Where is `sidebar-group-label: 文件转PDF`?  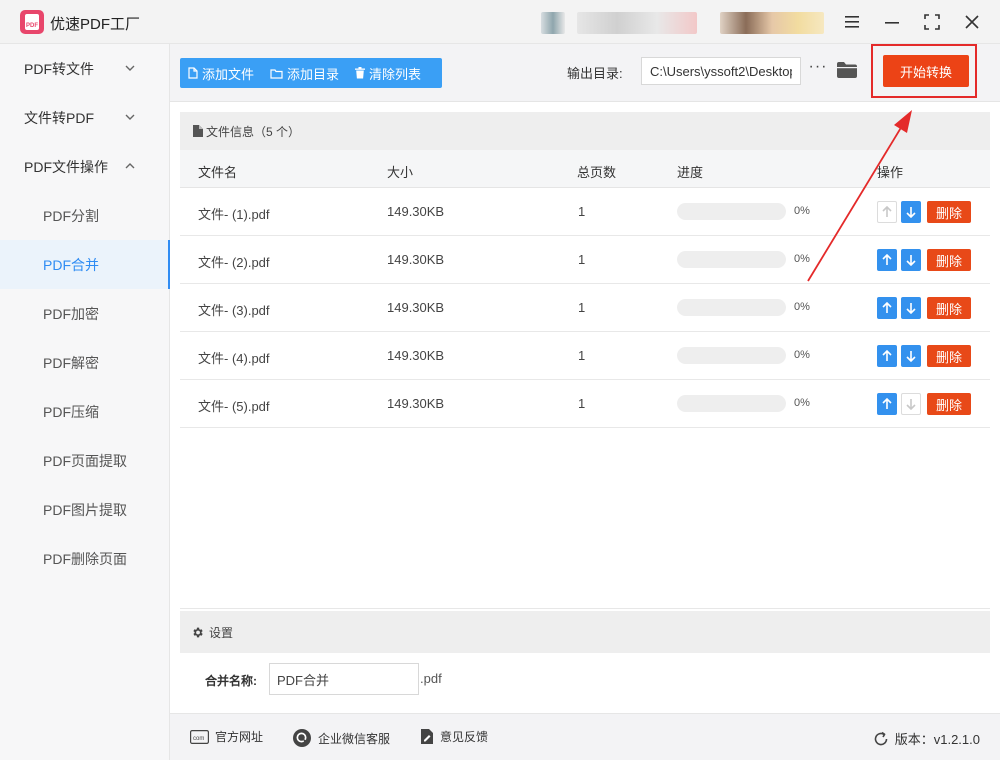
sidebar-group-label: 文件转PDF is located at coordinates (59, 117).